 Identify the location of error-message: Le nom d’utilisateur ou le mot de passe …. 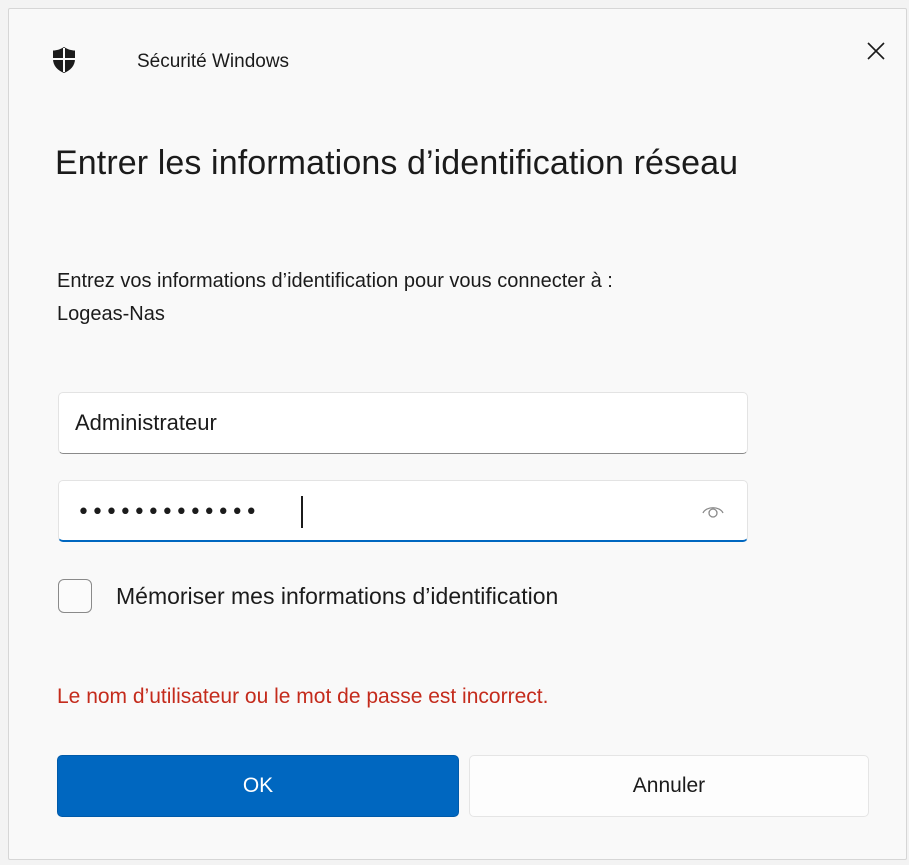
(303, 696).